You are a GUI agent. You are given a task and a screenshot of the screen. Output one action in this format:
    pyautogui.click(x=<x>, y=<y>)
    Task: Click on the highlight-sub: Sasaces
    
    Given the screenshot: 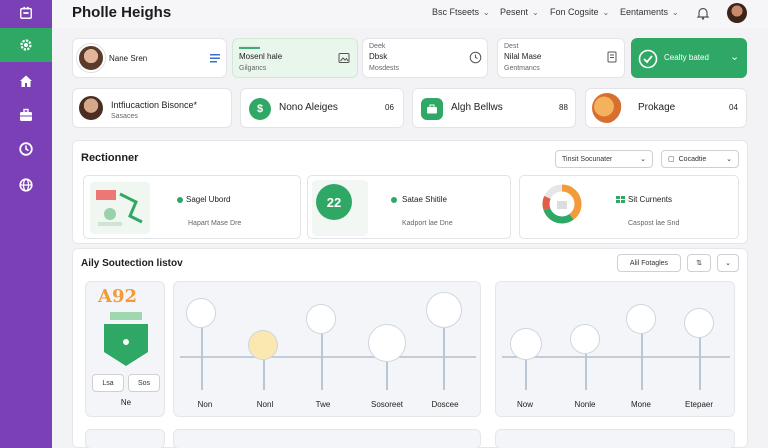 What is the action you would take?
    pyautogui.click(x=124, y=116)
    